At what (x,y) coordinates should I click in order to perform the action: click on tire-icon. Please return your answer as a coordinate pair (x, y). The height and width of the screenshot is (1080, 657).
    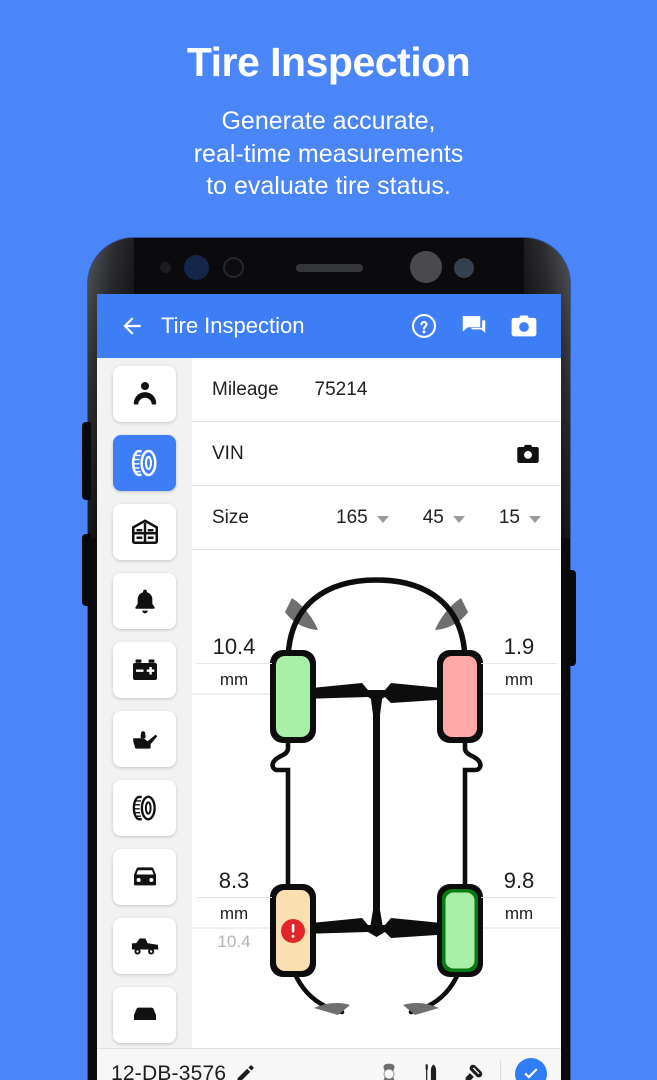
    Looking at the image, I should click on (144, 808).